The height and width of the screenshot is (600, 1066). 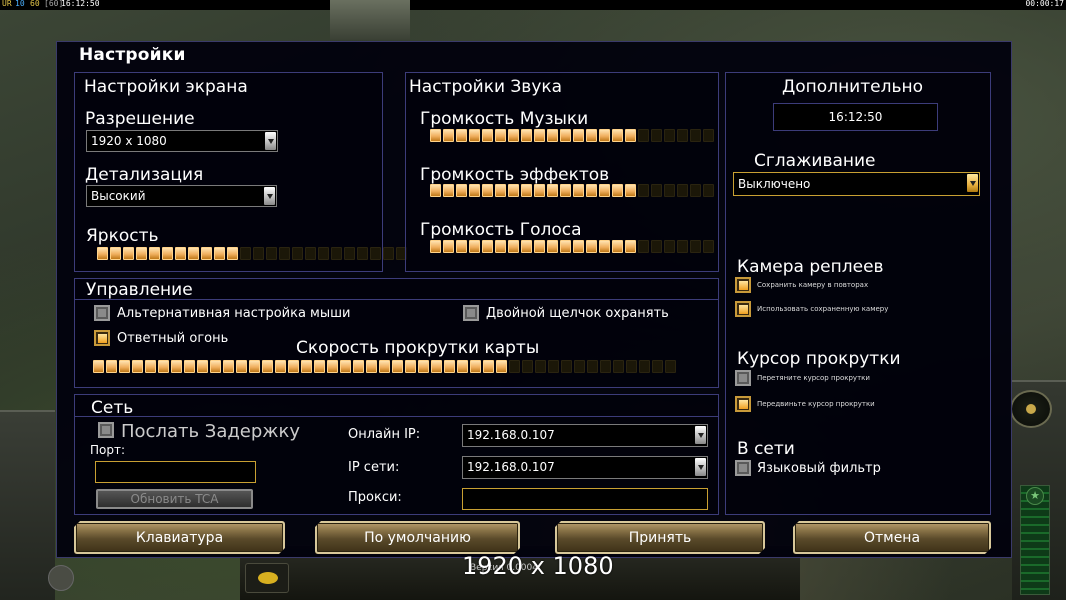 I want to click on update-tca-button: Обновить TCA, so click(x=174, y=499).